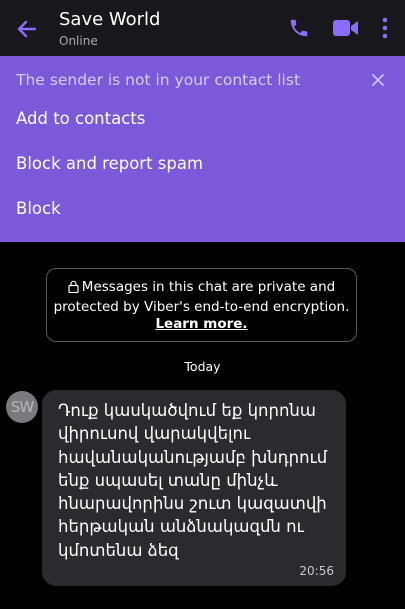 The height and width of the screenshot is (609, 405). What do you see at coordinates (202, 28) in the screenshot?
I see `chat-header: Save World Online` at bounding box center [202, 28].